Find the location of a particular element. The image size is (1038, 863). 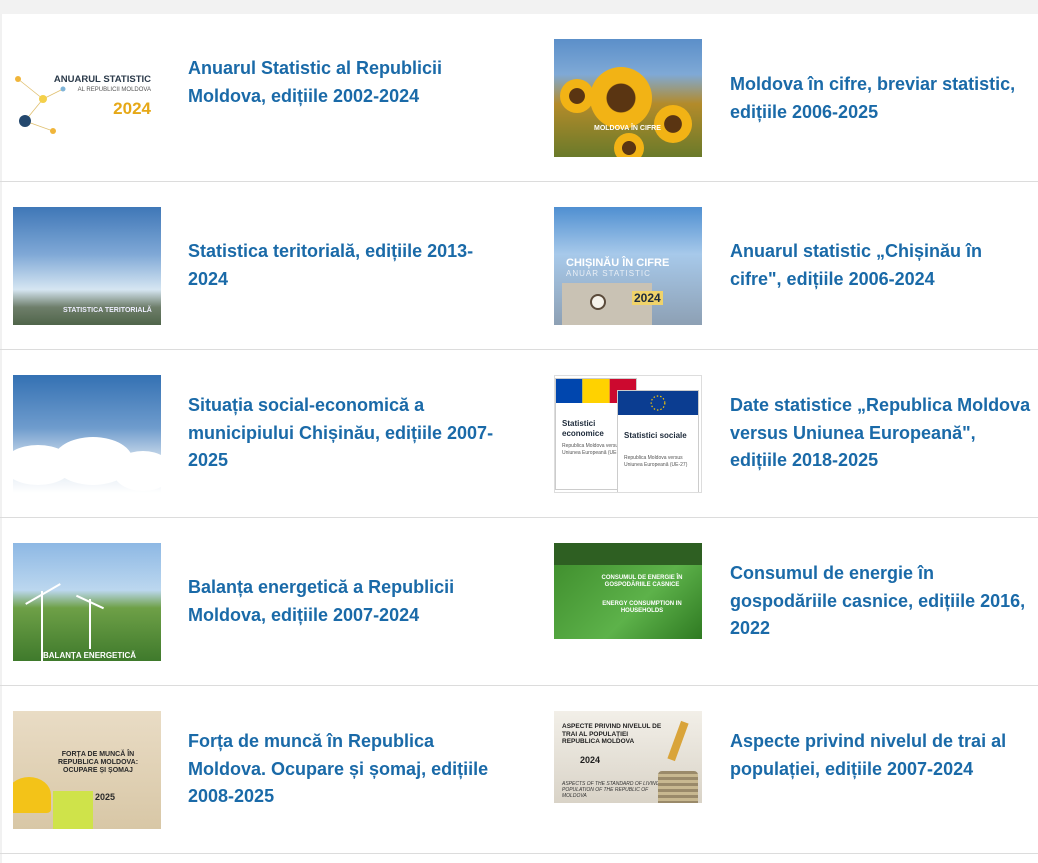

cover-heading: STATISTICA TERITORIALĂ is located at coordinates (107, 310).